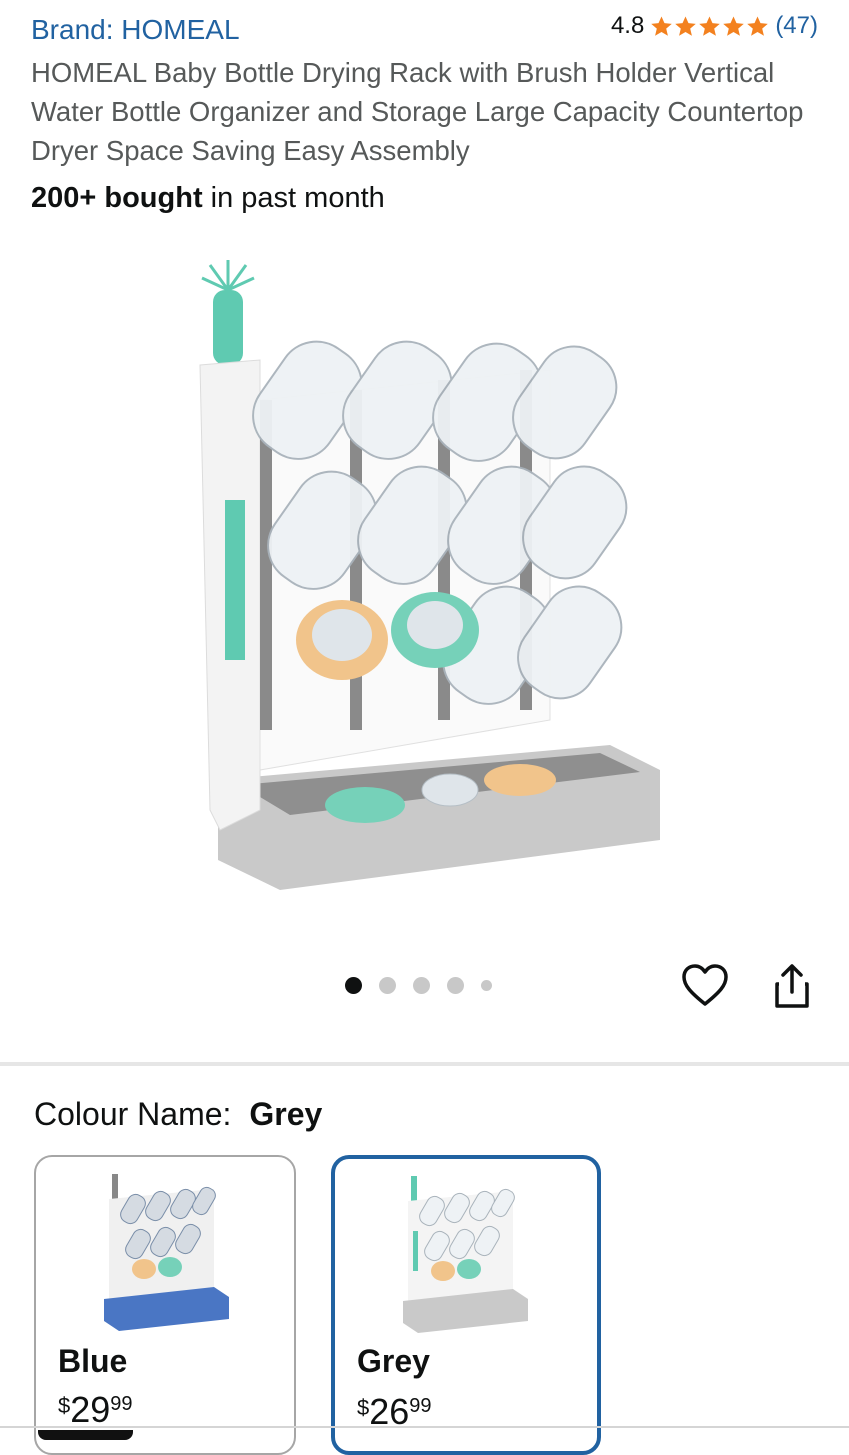 The height and width of the screenshot is (1455, 849). Describe the element at coordinates (135, 30) in the screenshot. I see `brand-link: Brand: HOMEAL` at that location.